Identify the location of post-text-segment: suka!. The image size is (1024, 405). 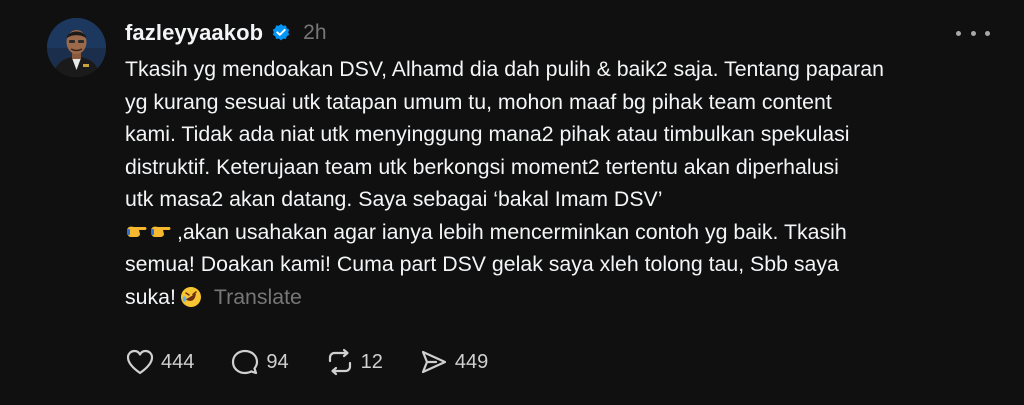
(150, 296).